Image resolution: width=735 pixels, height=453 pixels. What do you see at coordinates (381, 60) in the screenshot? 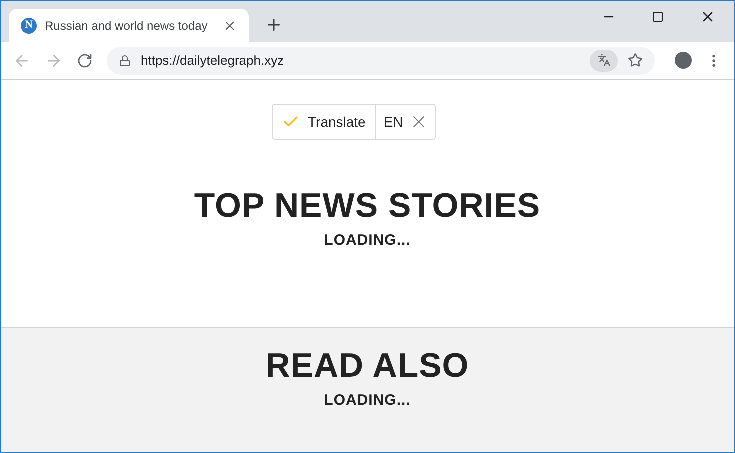
I see `address-bar: https://dailytelegraph.xyz` at bounding box center [381, 60].